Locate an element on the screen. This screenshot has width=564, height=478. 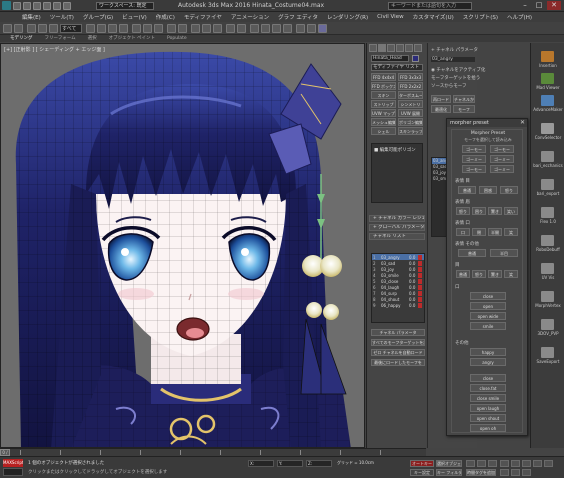
channel-row: 9 06_happy 0.0 is located at coordinates (398, 305).